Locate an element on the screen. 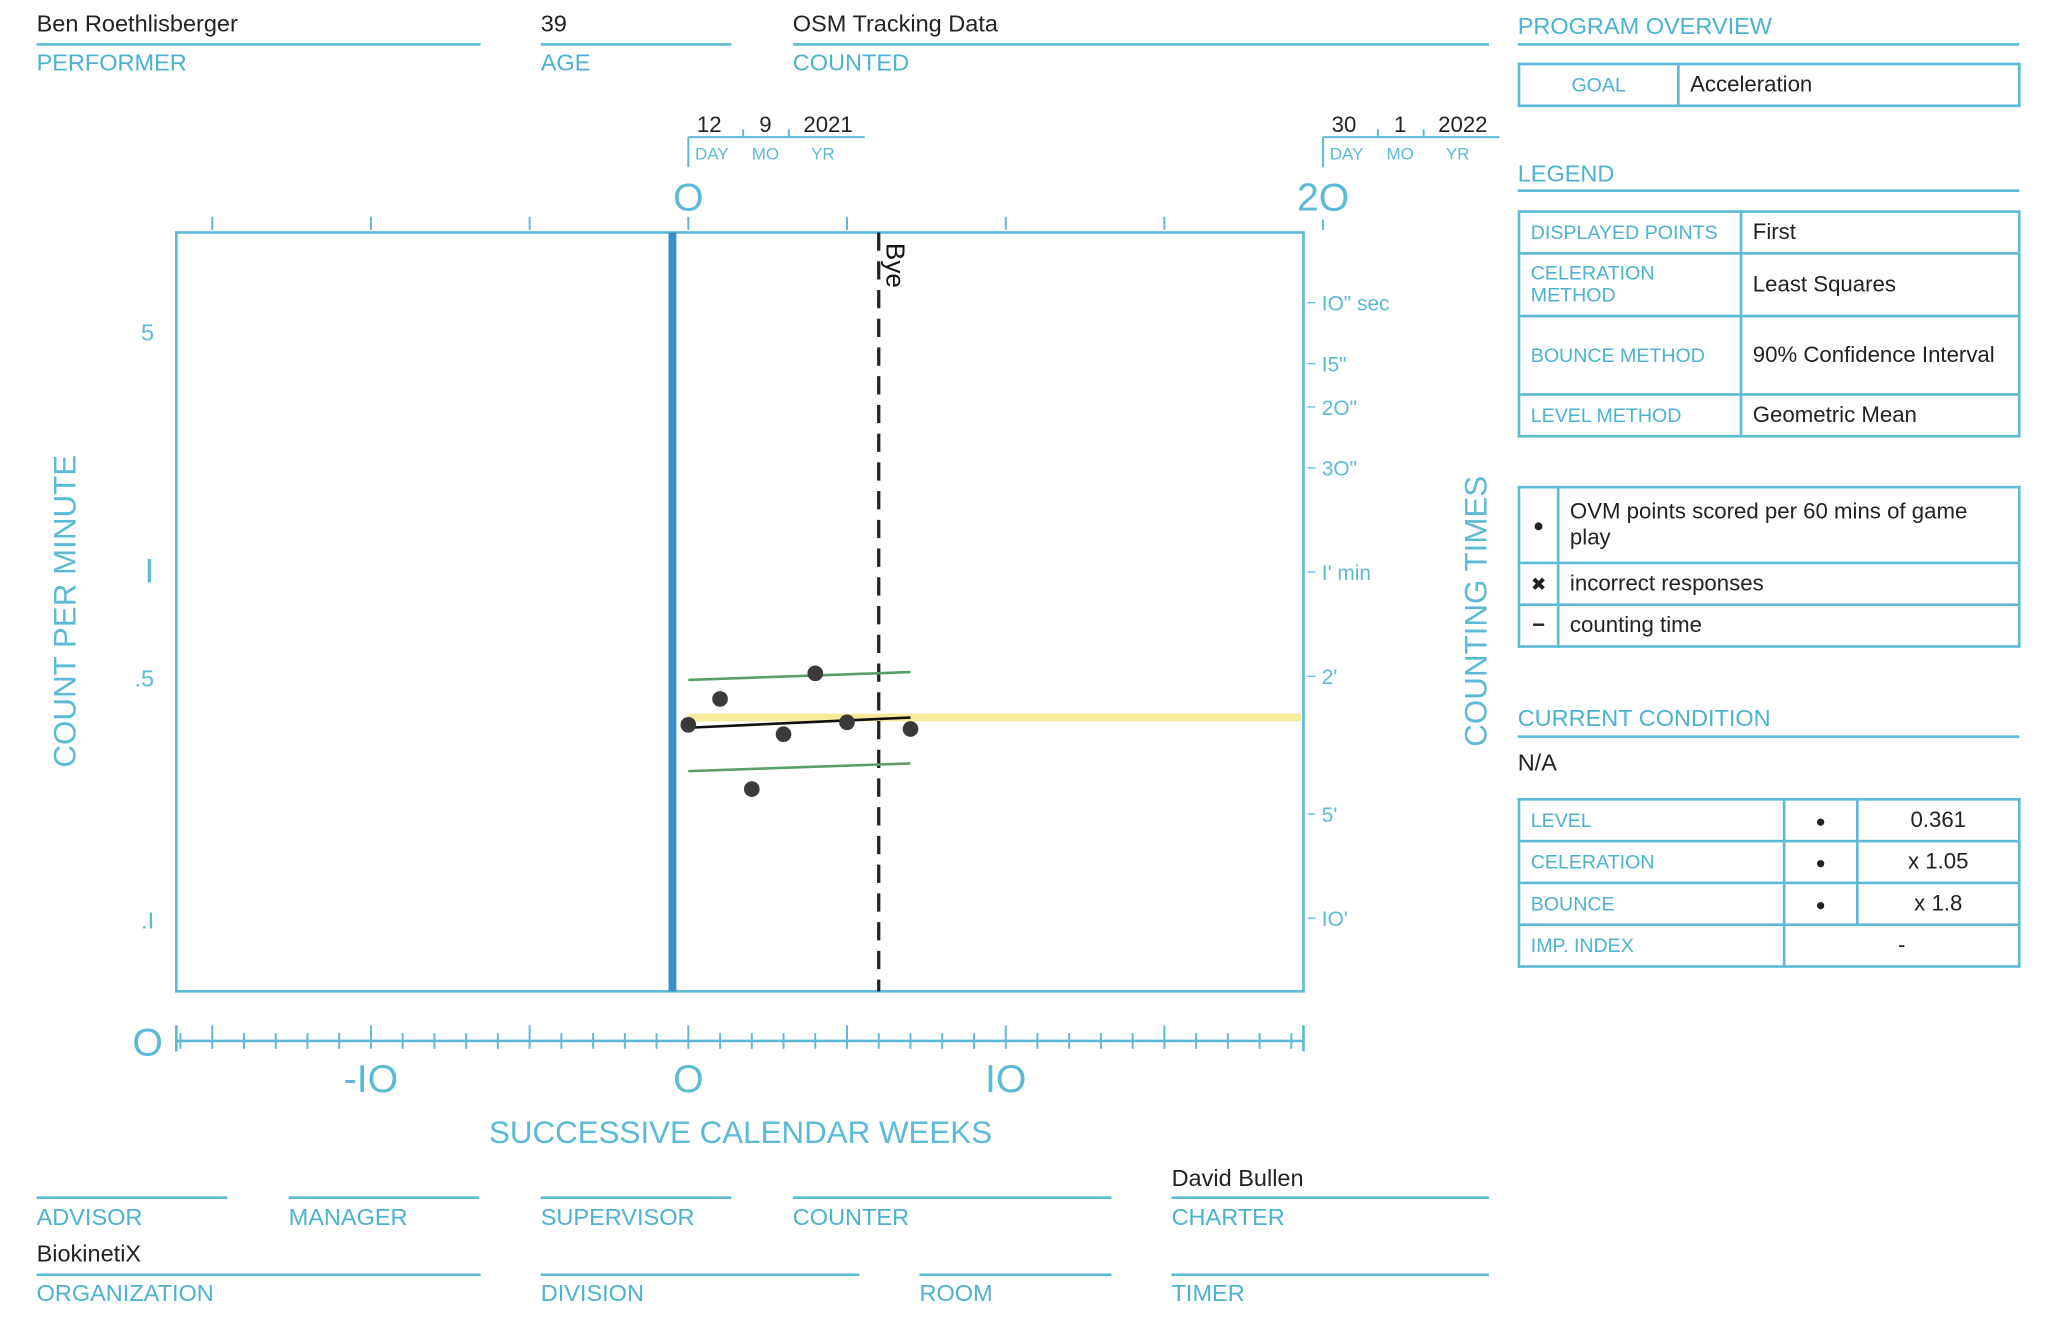 The width and height of the screenshot is (2048, 1324). date-day: 12 is located at coordinates (709, 124).